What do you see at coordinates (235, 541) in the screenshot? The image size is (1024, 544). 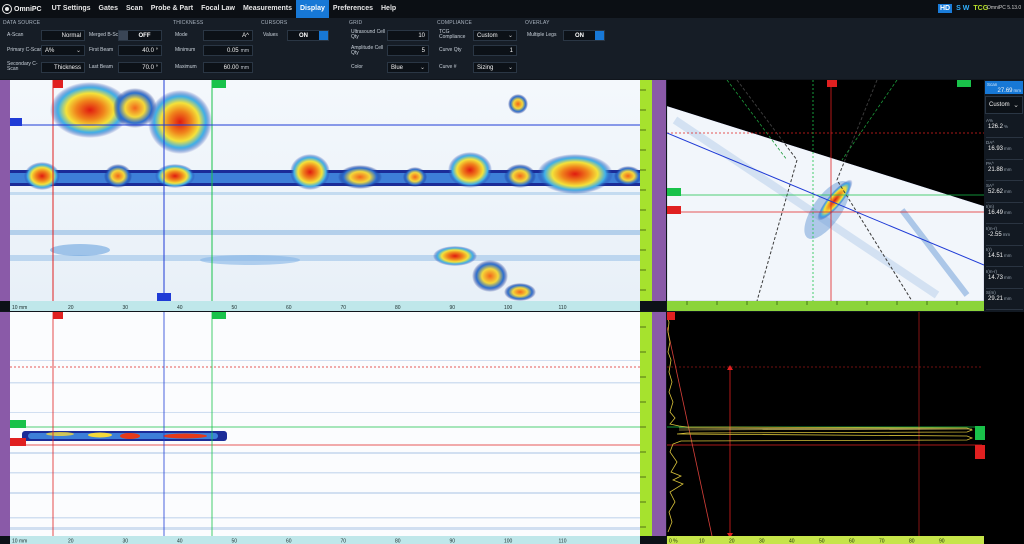 I see `b-scan-tick-label: 50` at bounding box center [235, 541].